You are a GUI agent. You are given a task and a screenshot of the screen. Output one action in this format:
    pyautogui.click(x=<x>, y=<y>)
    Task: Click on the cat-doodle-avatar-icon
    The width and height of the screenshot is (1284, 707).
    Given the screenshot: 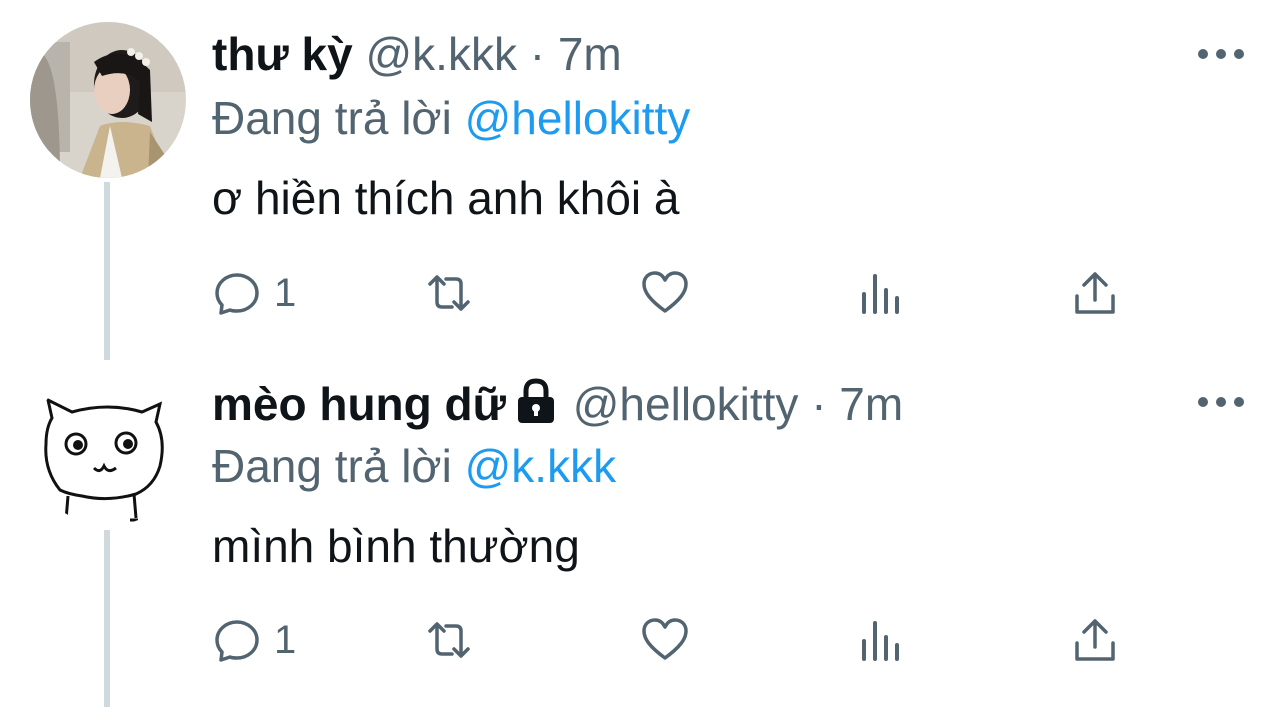 What is the action you would take?
    pyautogui.click(x=108, y=448)
    